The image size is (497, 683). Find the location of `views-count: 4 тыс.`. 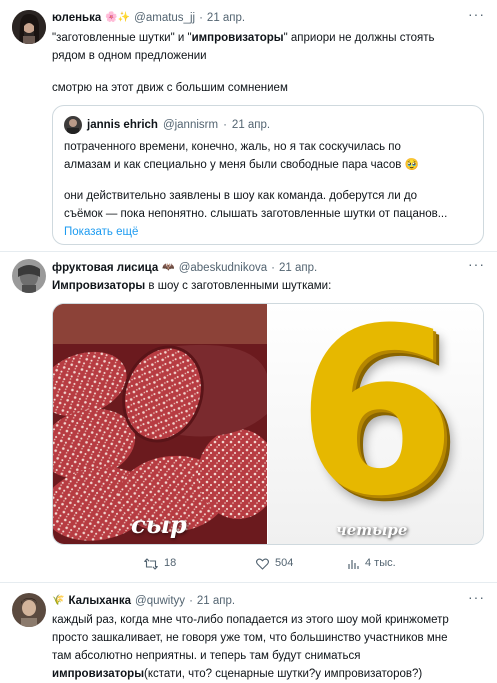

views-count: 4 тыс. is located at coordinates (380, 563).